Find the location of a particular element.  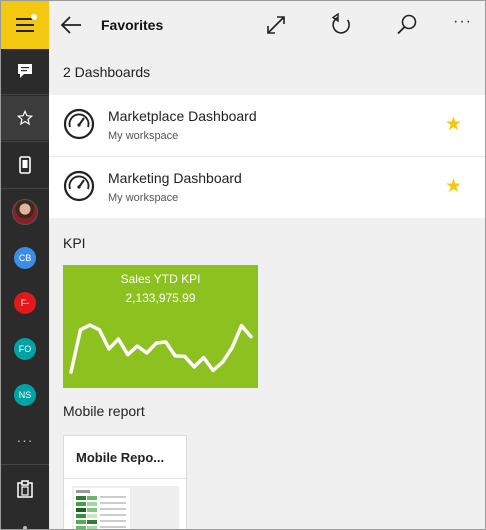

fullscreen-icon is located at coordinates (276, 25).